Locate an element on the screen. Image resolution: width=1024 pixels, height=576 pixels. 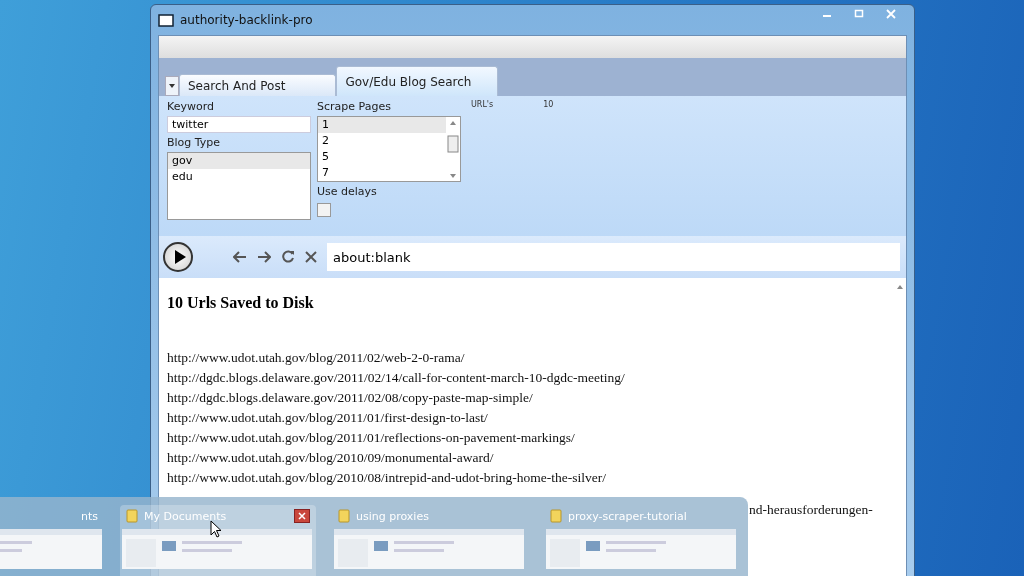
page-heading: 10 Urls Saved to Disk is located at coordinates (241, 303).